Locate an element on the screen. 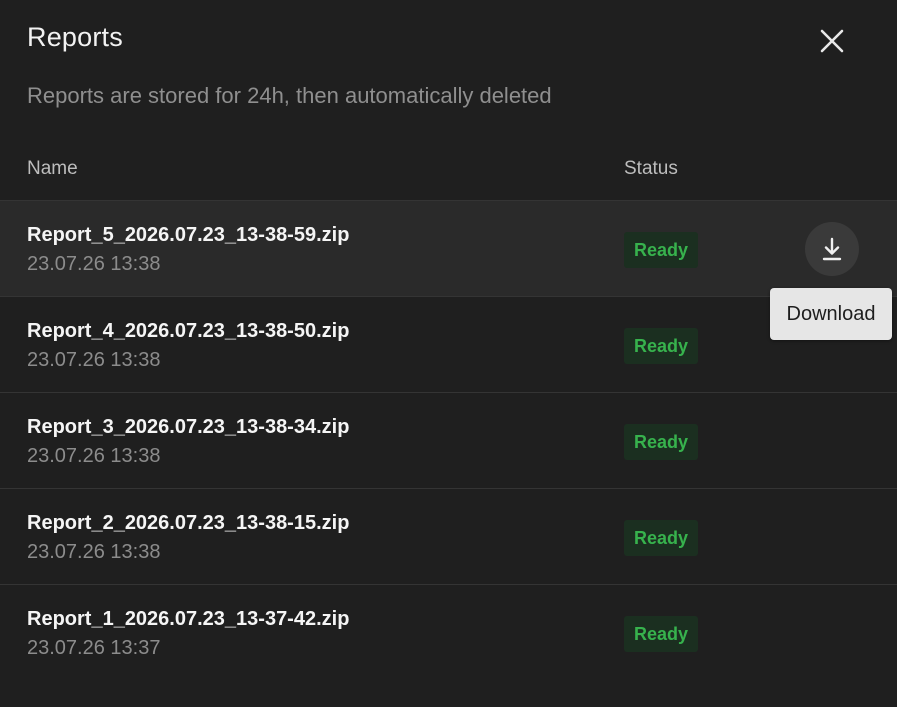 This screenshot has height=707, width=897. report-file-name: Report_5_2026.07.23_13-38-59.zip is located at coordinates (188, 235).